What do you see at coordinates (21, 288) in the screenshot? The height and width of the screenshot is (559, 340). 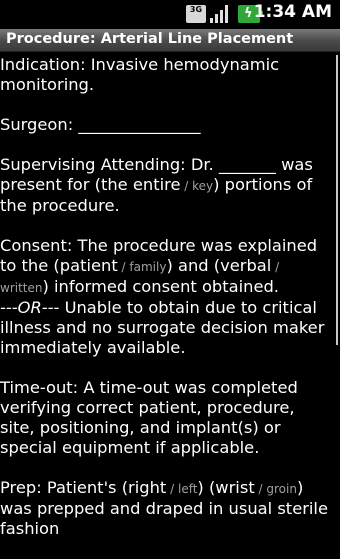 I see `alternate-option: written` at bounding box center [21, 288].